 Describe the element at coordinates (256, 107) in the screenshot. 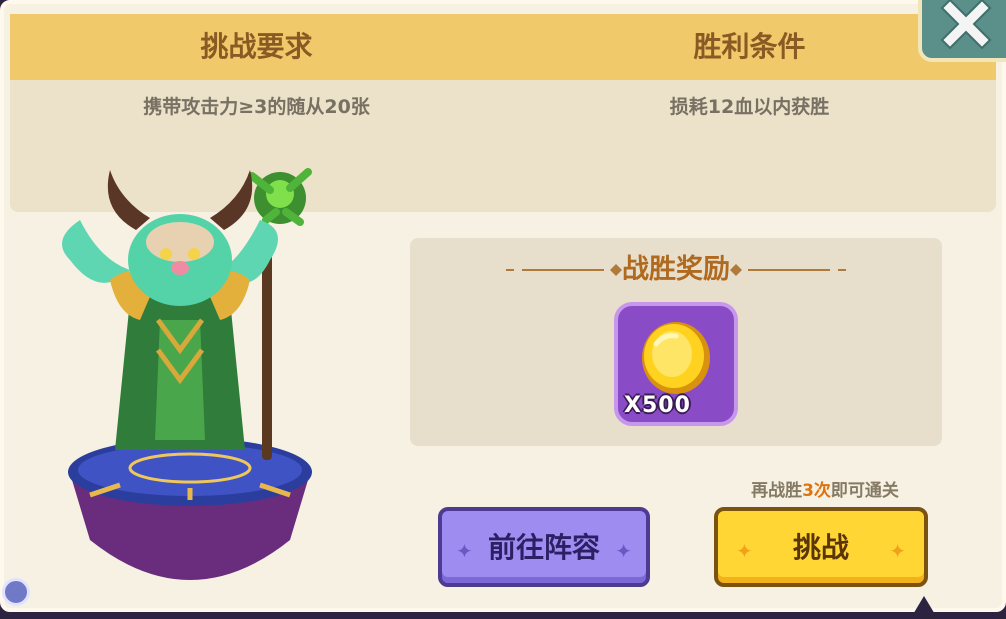

I see `challenge-requirement-text: 携带攻击力≥3的随从20张` at that location.